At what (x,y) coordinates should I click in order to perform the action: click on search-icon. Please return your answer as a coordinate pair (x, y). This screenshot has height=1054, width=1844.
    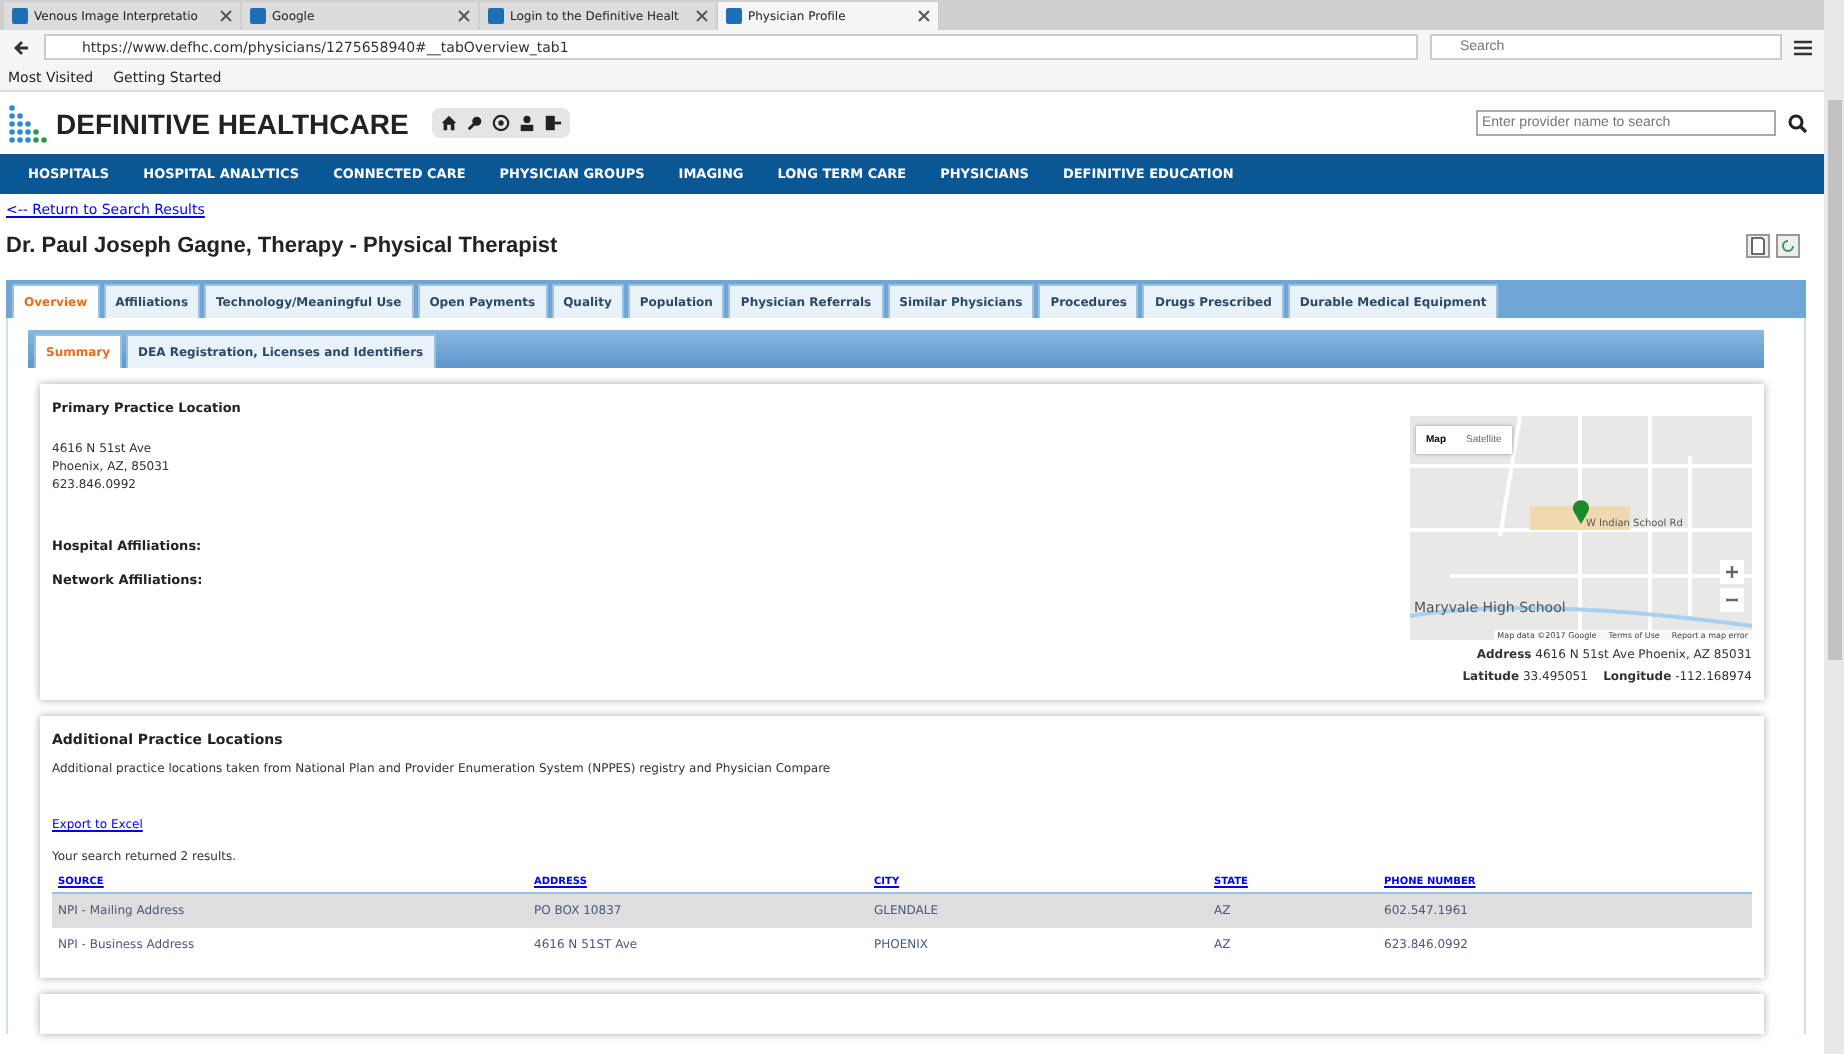
    Looking at the image, I should click on (1798, 123).